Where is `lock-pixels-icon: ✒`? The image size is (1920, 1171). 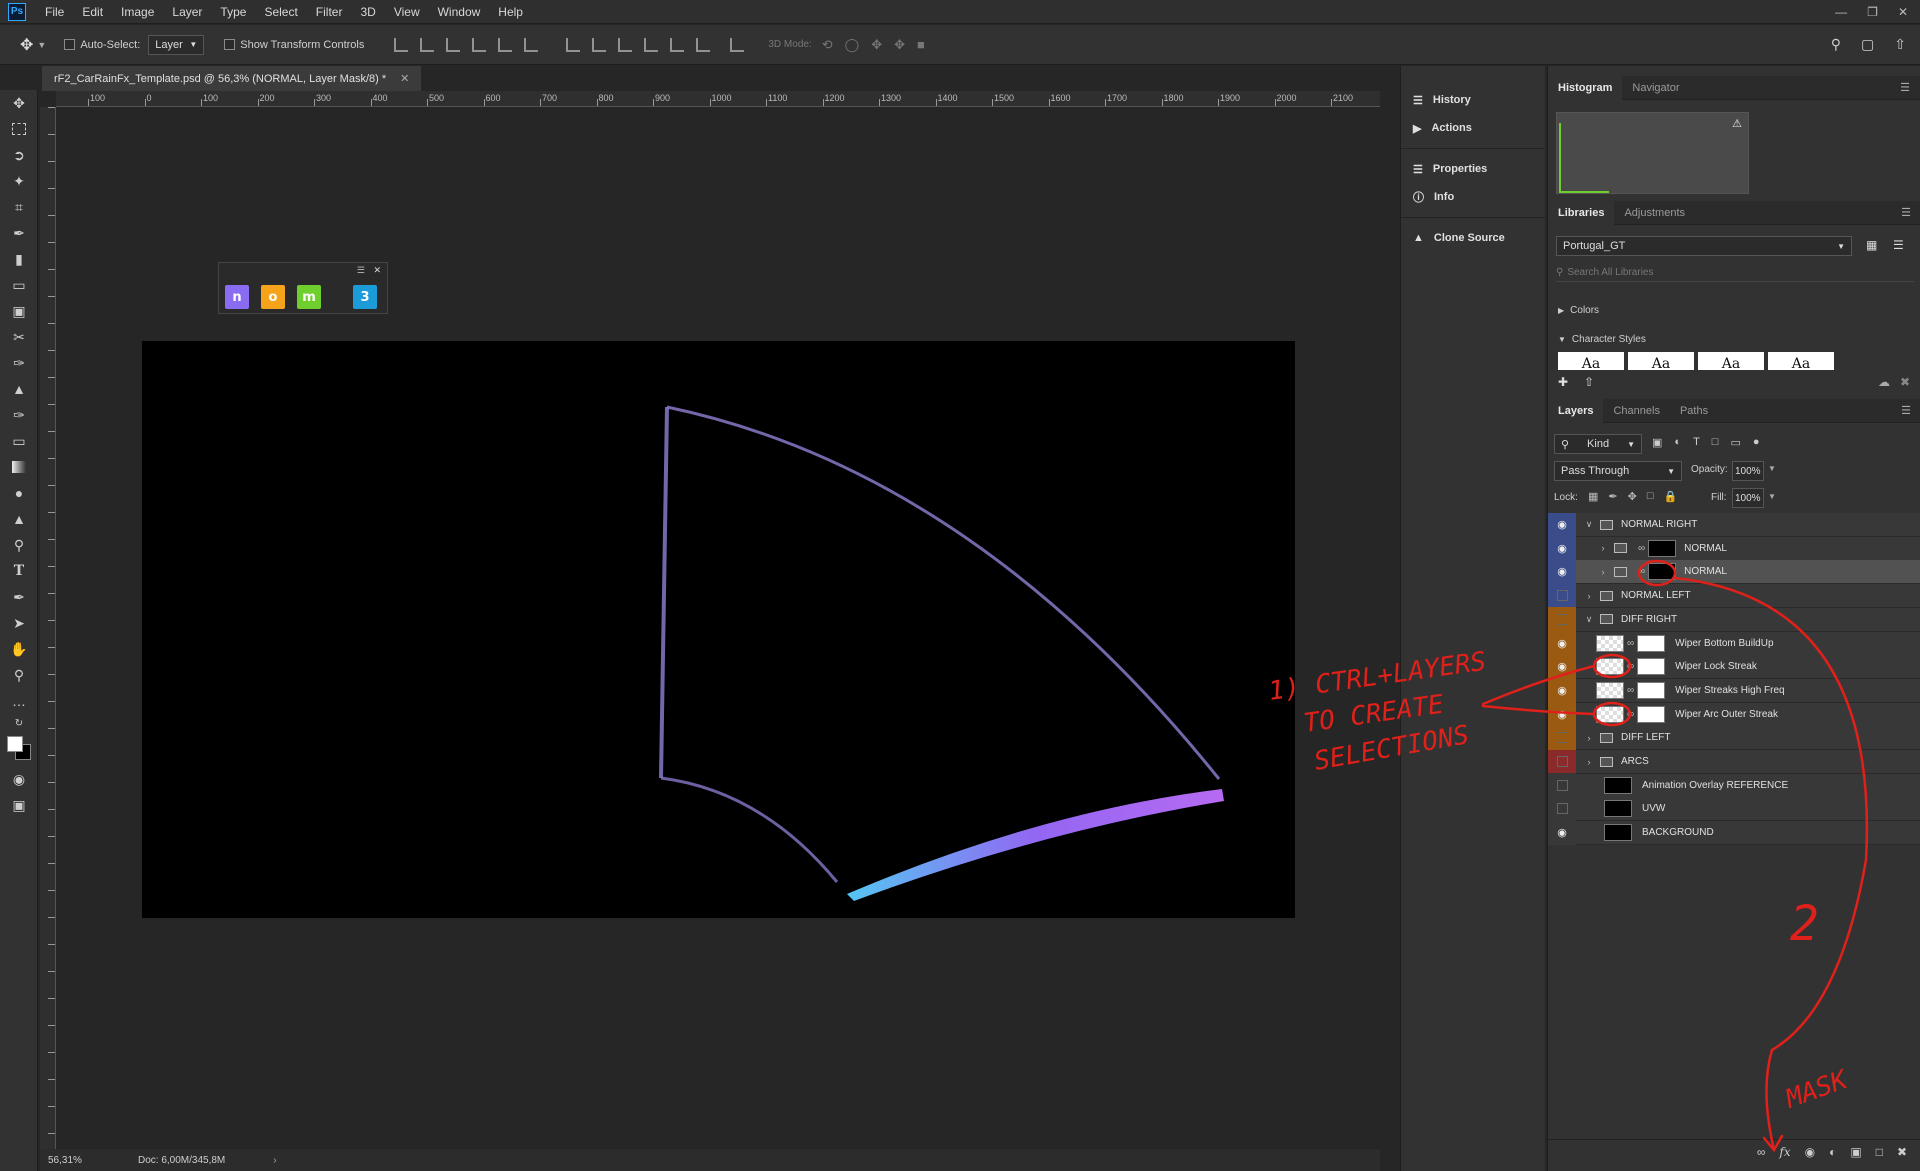 lock-pixels-icon: ✒ is located at coordinates (1612, 496).